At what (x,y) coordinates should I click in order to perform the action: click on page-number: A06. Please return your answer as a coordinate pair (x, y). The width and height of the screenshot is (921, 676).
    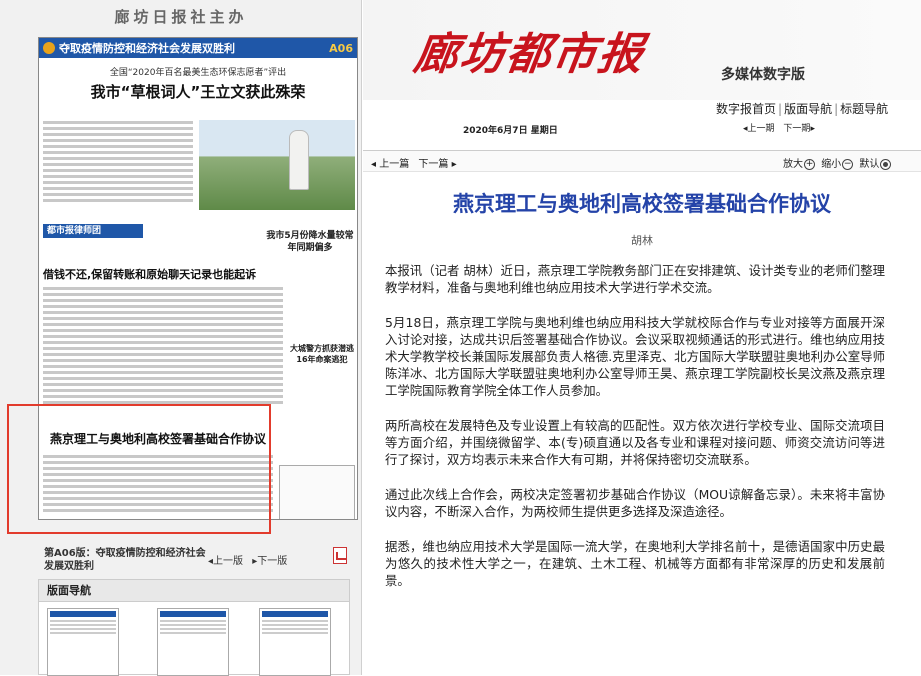
    Looking at the image, I should click on (341, 48).